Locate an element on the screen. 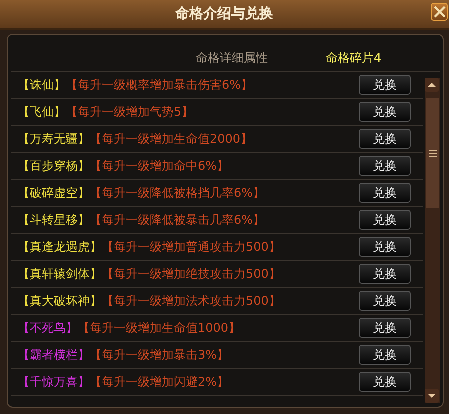 The width and height of the screenshot is (449, 414). fate-name: 【真逢龙遇虎】 is located at coordinates (60, 247).